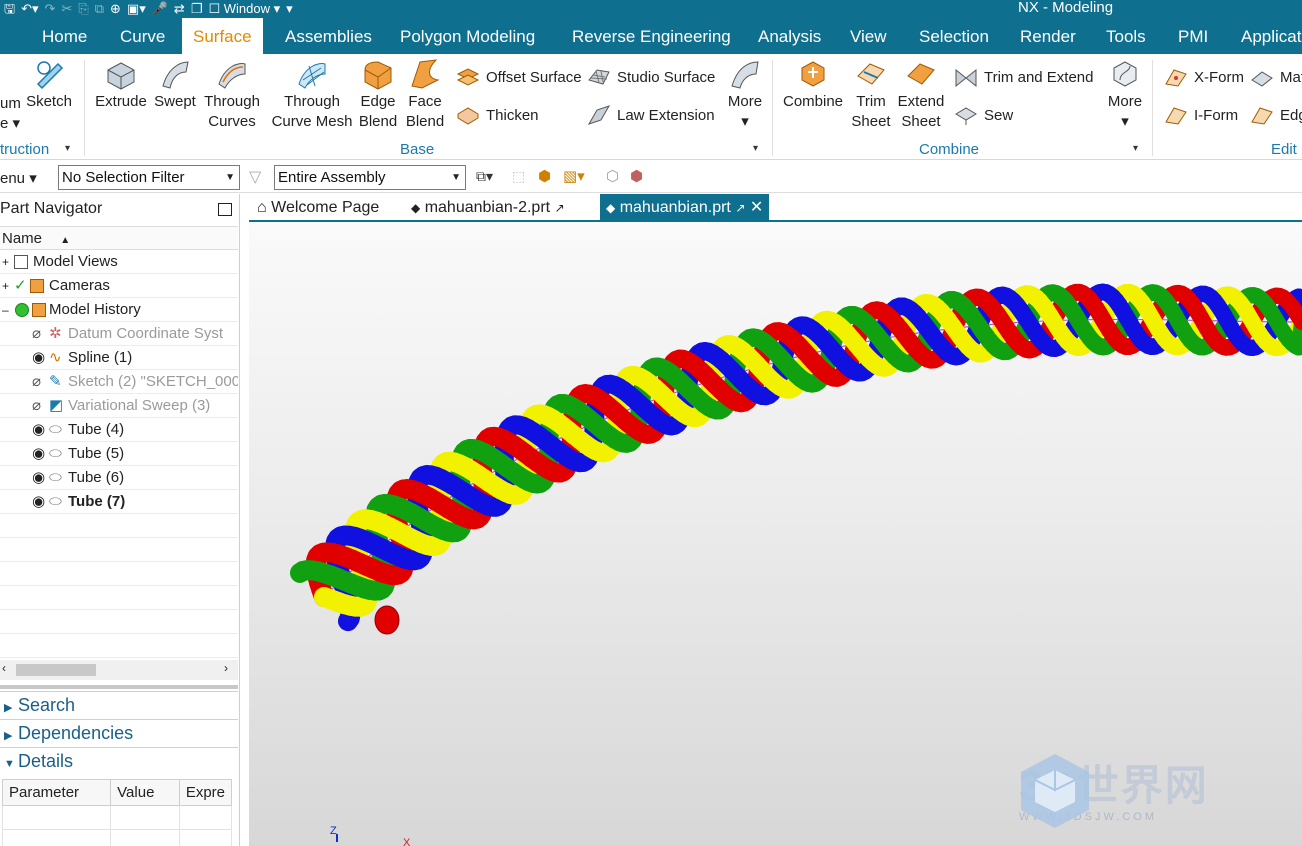 Image resolution: width=1302 pixels, height=846 pixels. What do you see at coordinates (197, 9) in the screenshot?
I see `window-icon: ❐` at bounding box center [197, 9].